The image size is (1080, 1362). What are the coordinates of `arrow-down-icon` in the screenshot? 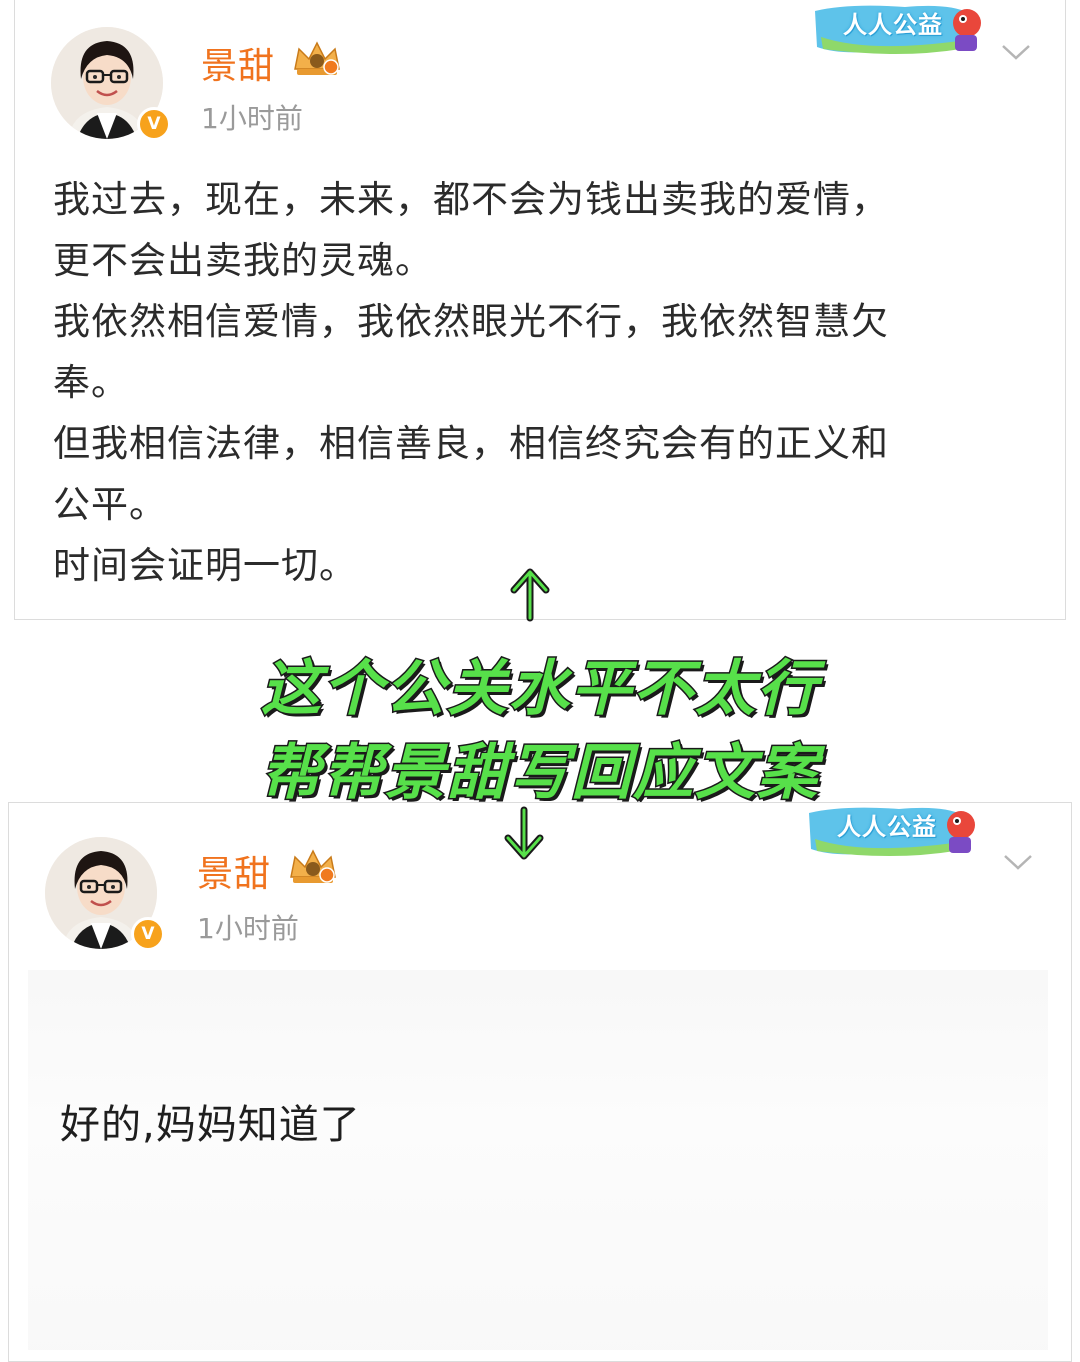 It's located at (524, 833).